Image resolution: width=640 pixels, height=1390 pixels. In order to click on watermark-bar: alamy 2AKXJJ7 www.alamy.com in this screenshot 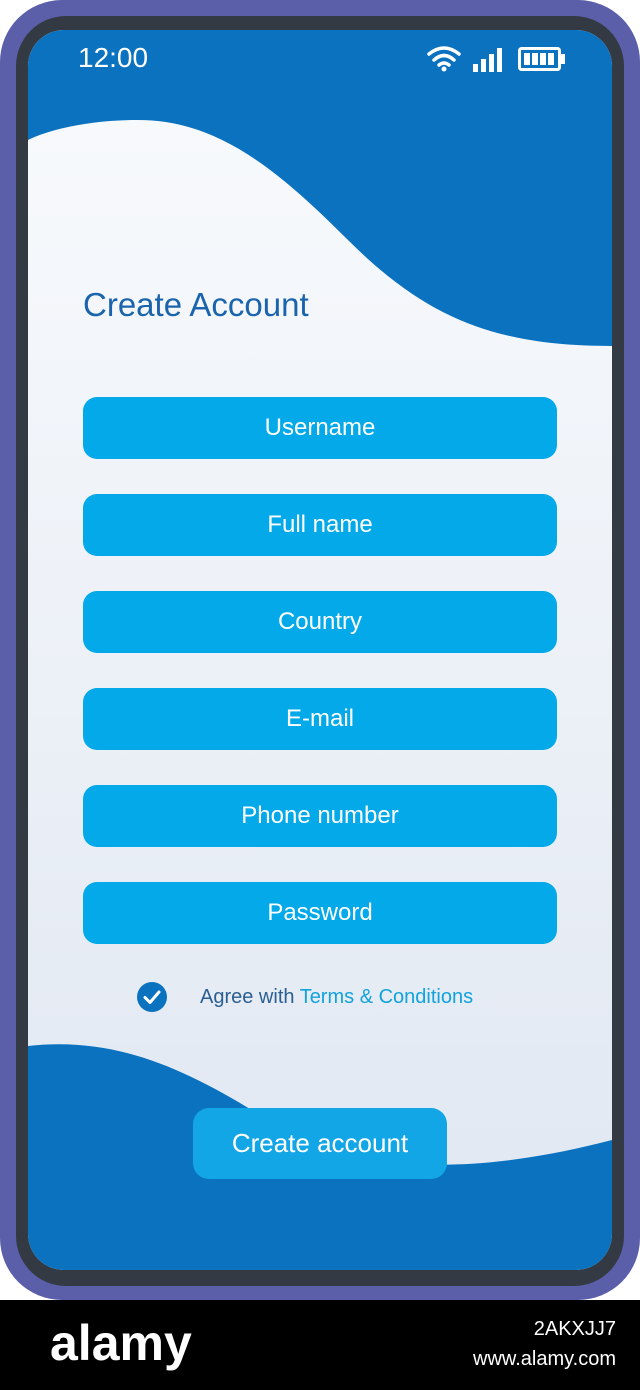, I will do `click(320, 1345)`.